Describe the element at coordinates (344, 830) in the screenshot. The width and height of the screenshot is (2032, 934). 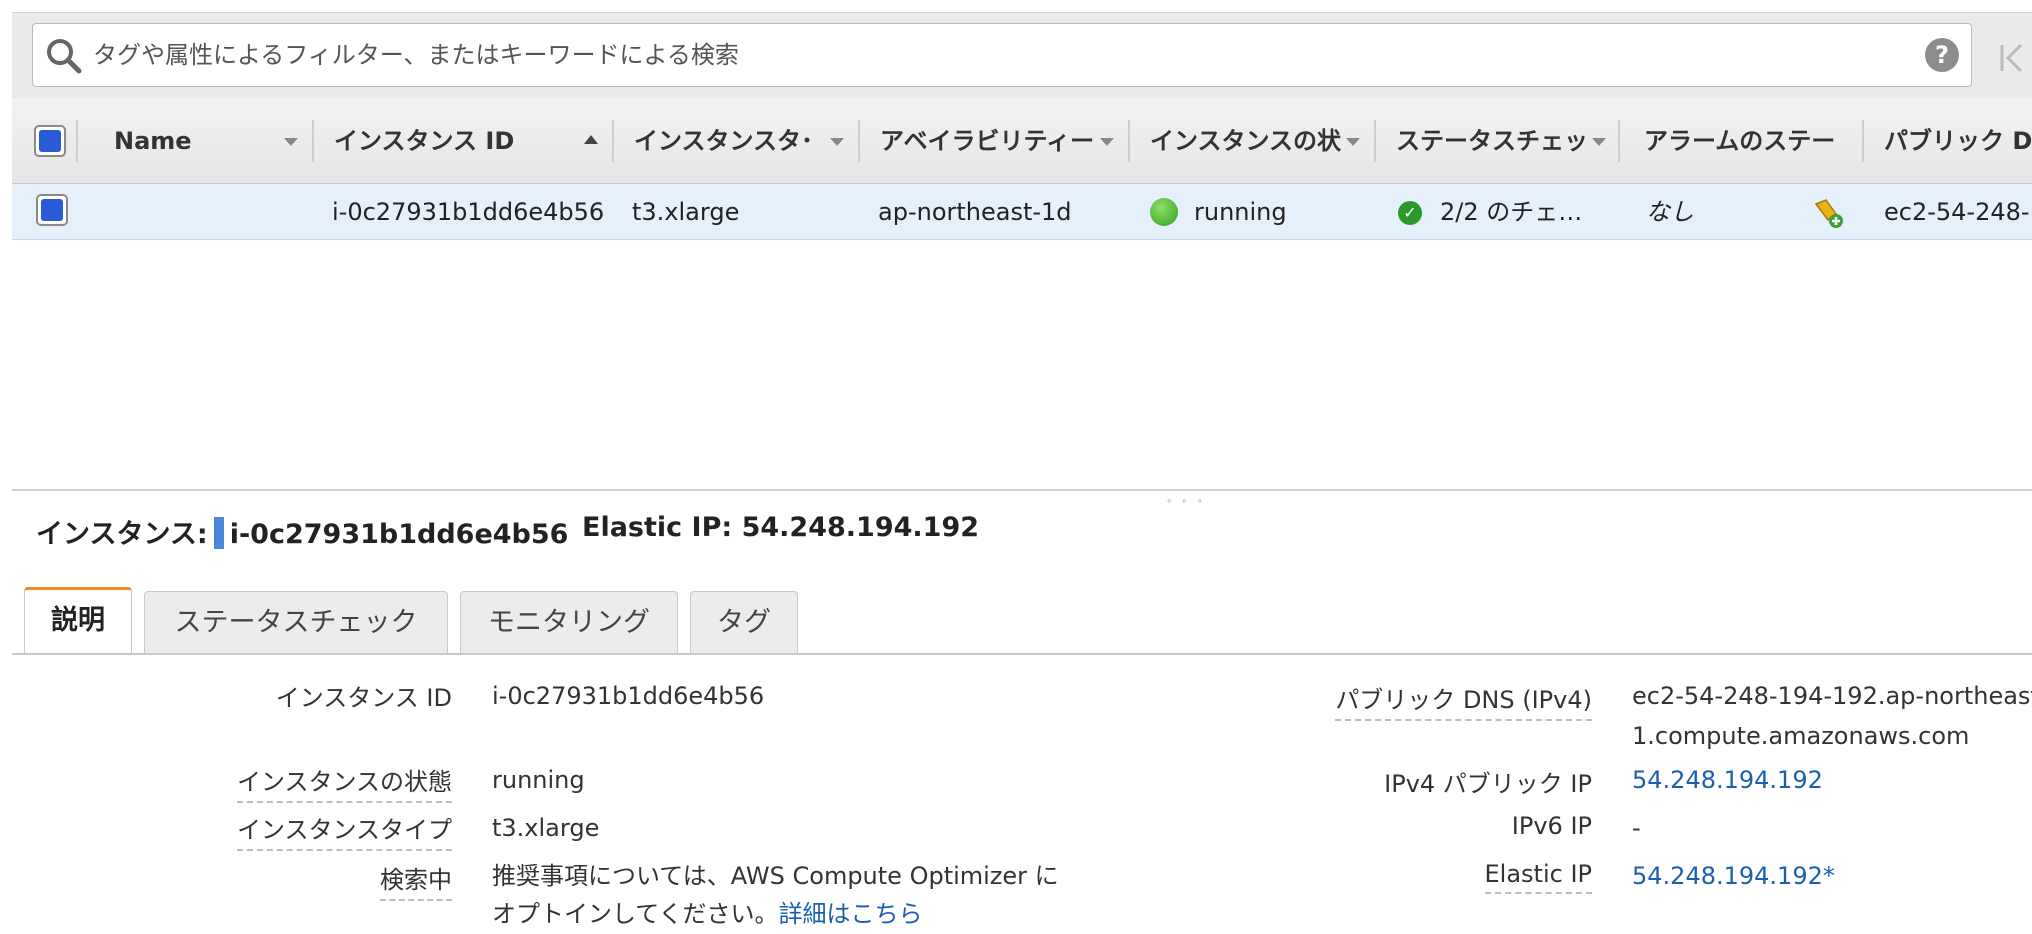
I see `label-instance-type: インスタンスタイプ` at that location.